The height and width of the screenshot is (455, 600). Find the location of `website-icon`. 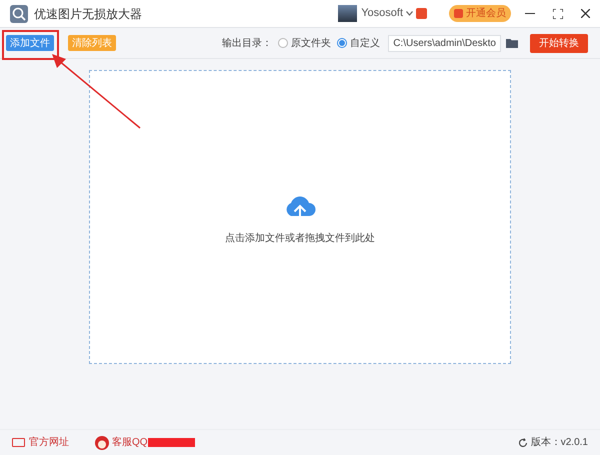

website-icon is located at coordinates (18, 442).